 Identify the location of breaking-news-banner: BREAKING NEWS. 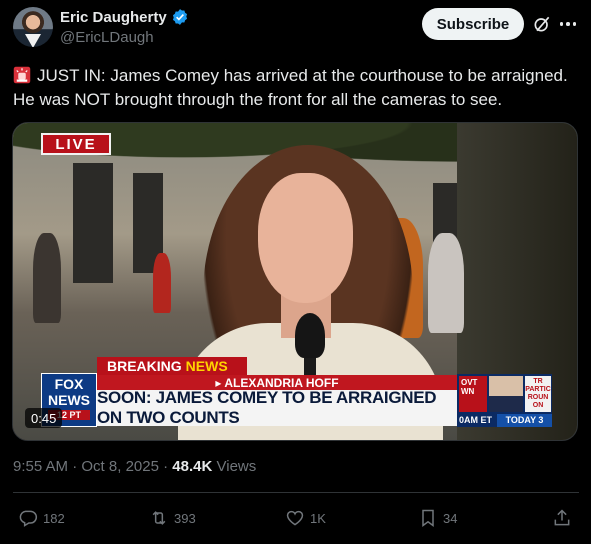
(172, 366).